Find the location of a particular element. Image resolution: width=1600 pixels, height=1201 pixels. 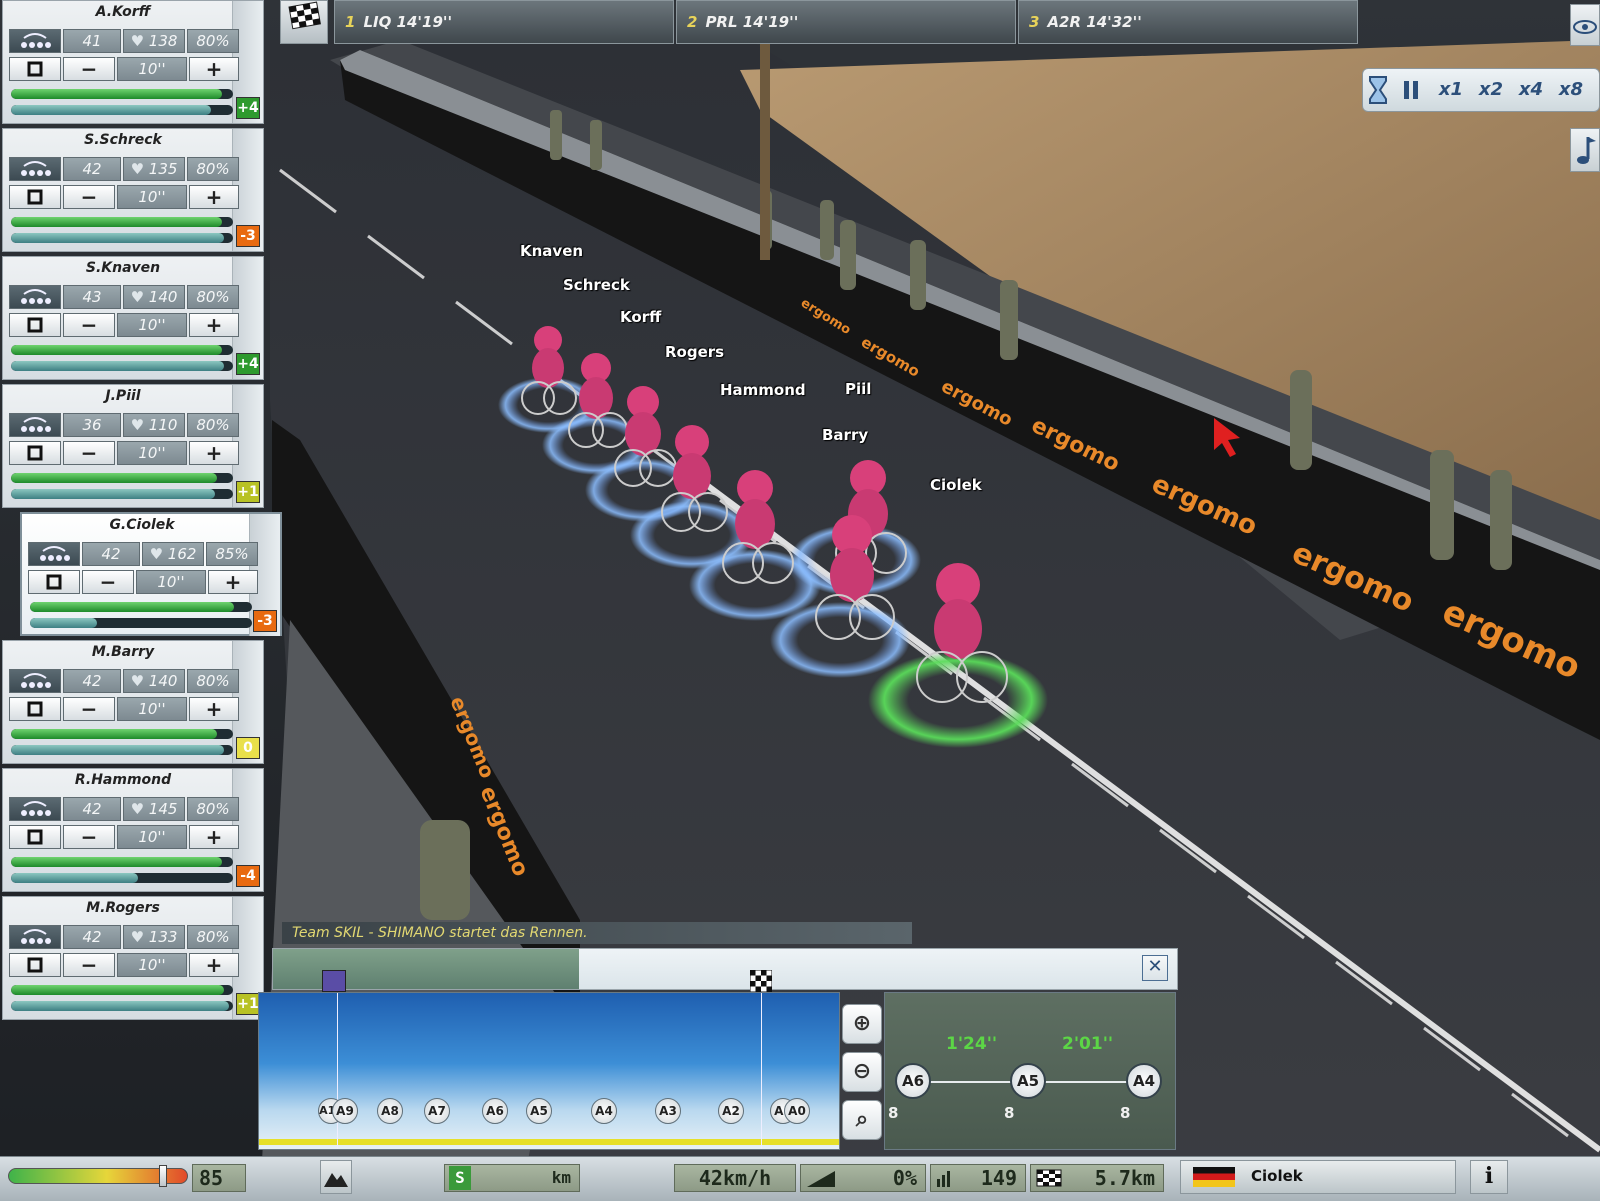

checkpoint-a5: A5 is located at coordinates (539, 1111).